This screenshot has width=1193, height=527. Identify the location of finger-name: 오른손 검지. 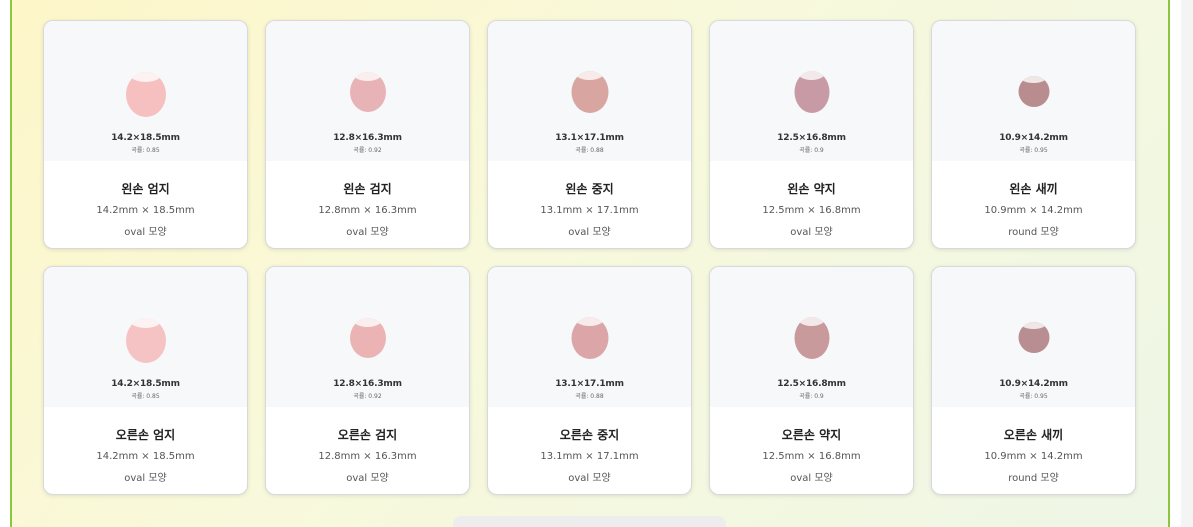
(367, 435).